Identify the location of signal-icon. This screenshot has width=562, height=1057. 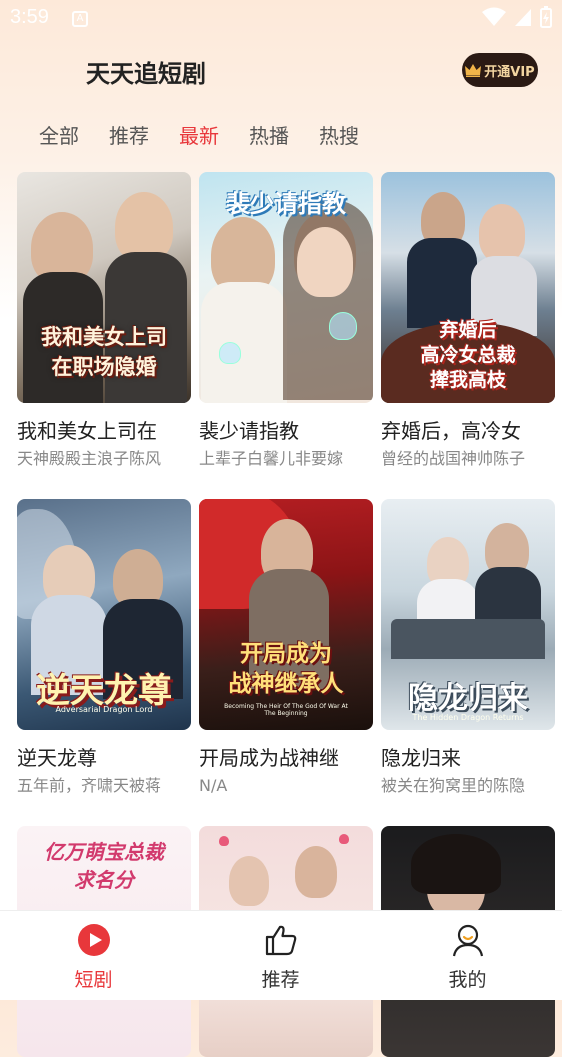
(523, 17).